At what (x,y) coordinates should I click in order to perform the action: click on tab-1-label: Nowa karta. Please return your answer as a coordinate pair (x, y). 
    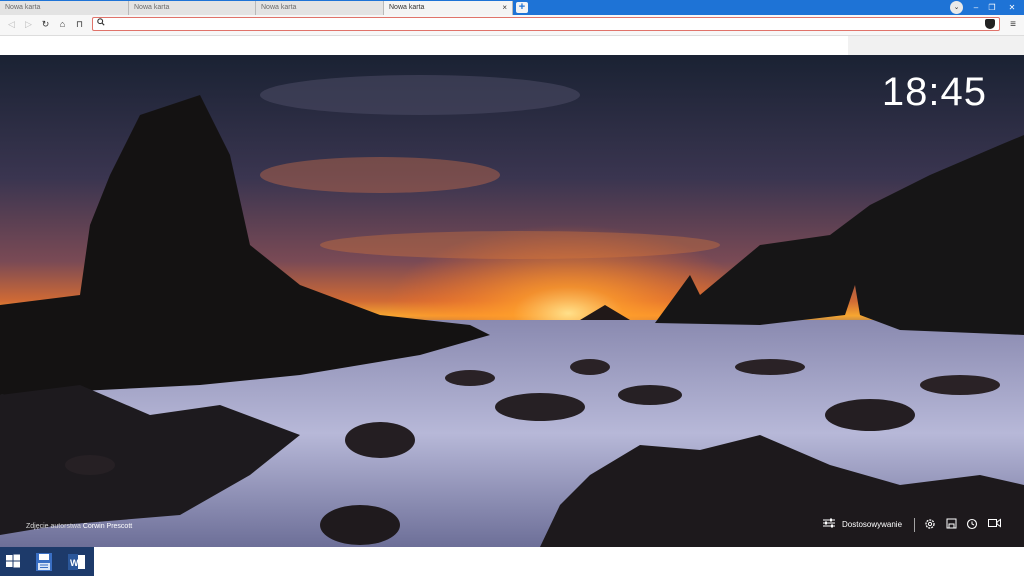
    Looking at the image, I should click on (23, 7).